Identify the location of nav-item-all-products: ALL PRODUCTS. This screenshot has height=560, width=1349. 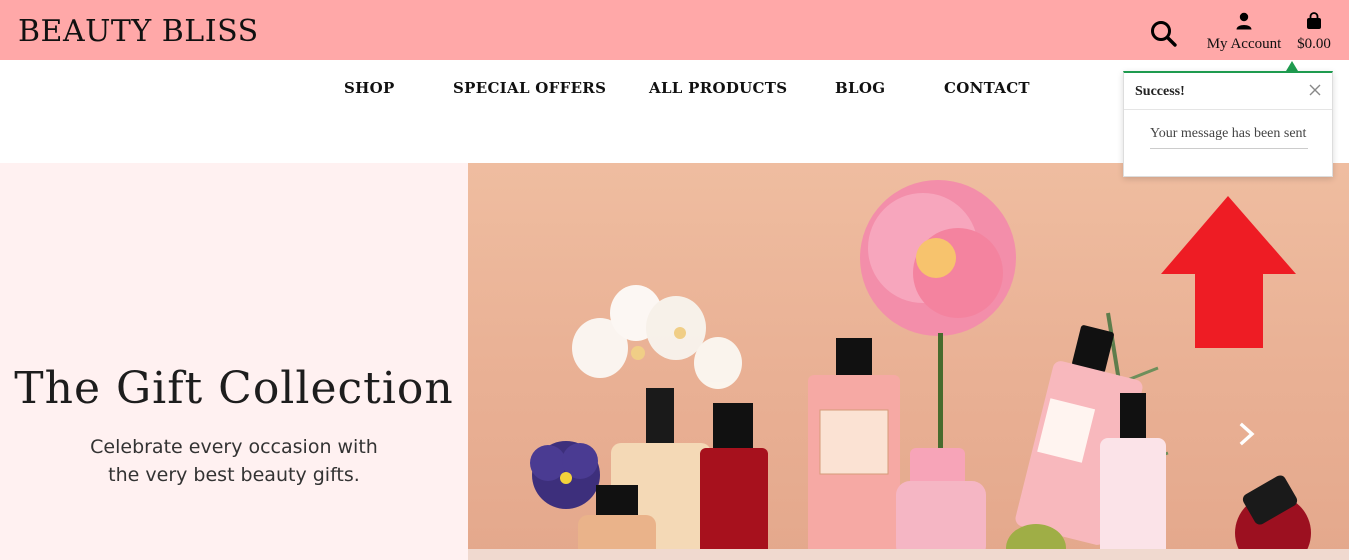
(718, 88).